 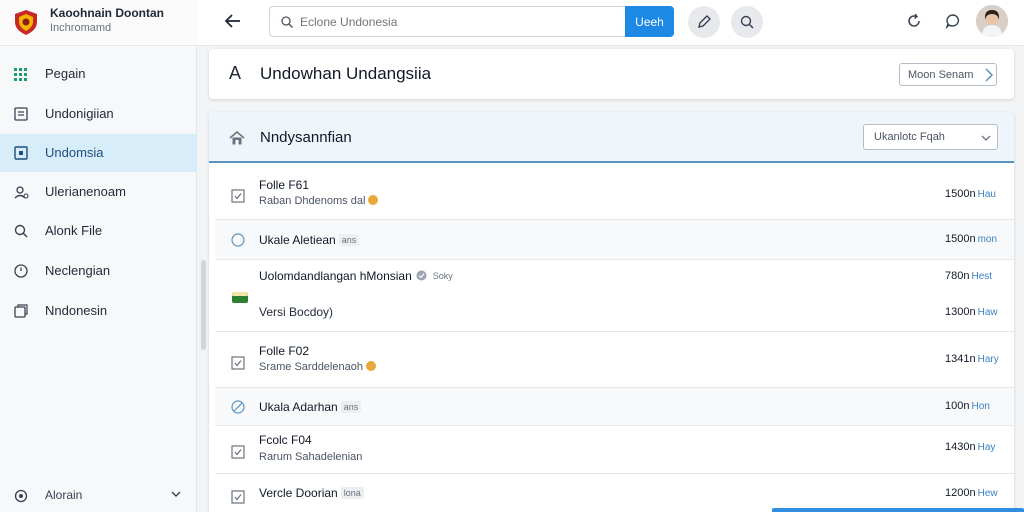 I want to click on user-avatar-image, so click(x=992, y=21).